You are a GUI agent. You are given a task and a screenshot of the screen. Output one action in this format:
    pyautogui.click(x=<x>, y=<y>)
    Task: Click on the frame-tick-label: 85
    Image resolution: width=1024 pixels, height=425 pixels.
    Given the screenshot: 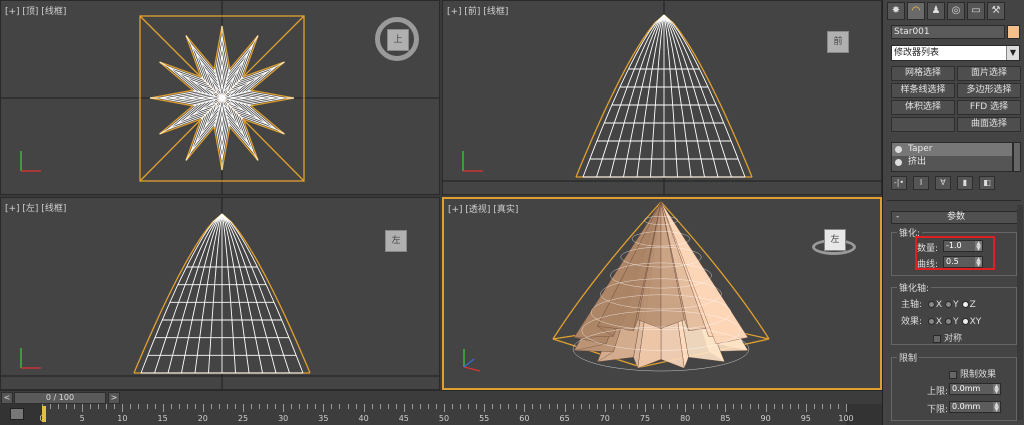 What is the action you would take?
    pyautogui.click(x=725, y=418)
    